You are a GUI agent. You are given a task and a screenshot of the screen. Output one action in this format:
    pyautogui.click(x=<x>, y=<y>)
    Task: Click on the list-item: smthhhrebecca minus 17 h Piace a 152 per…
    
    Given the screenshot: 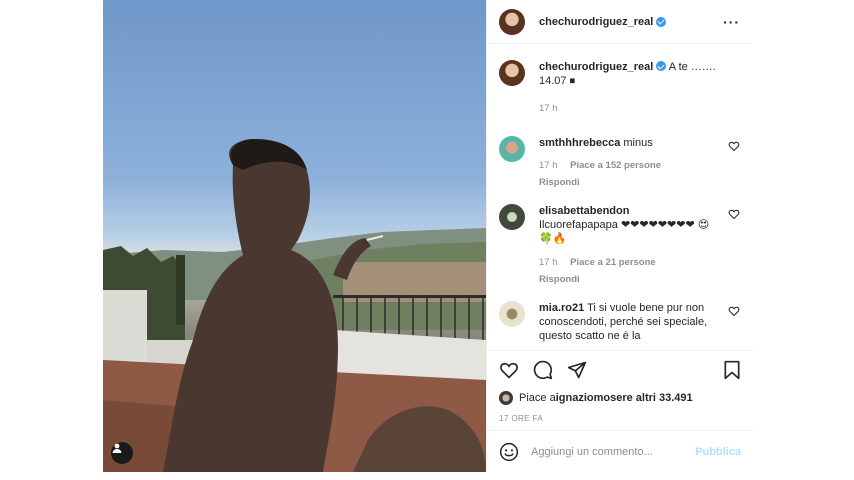 What is the action you would take?
    pyautogui.click(x=619, y=163)
    